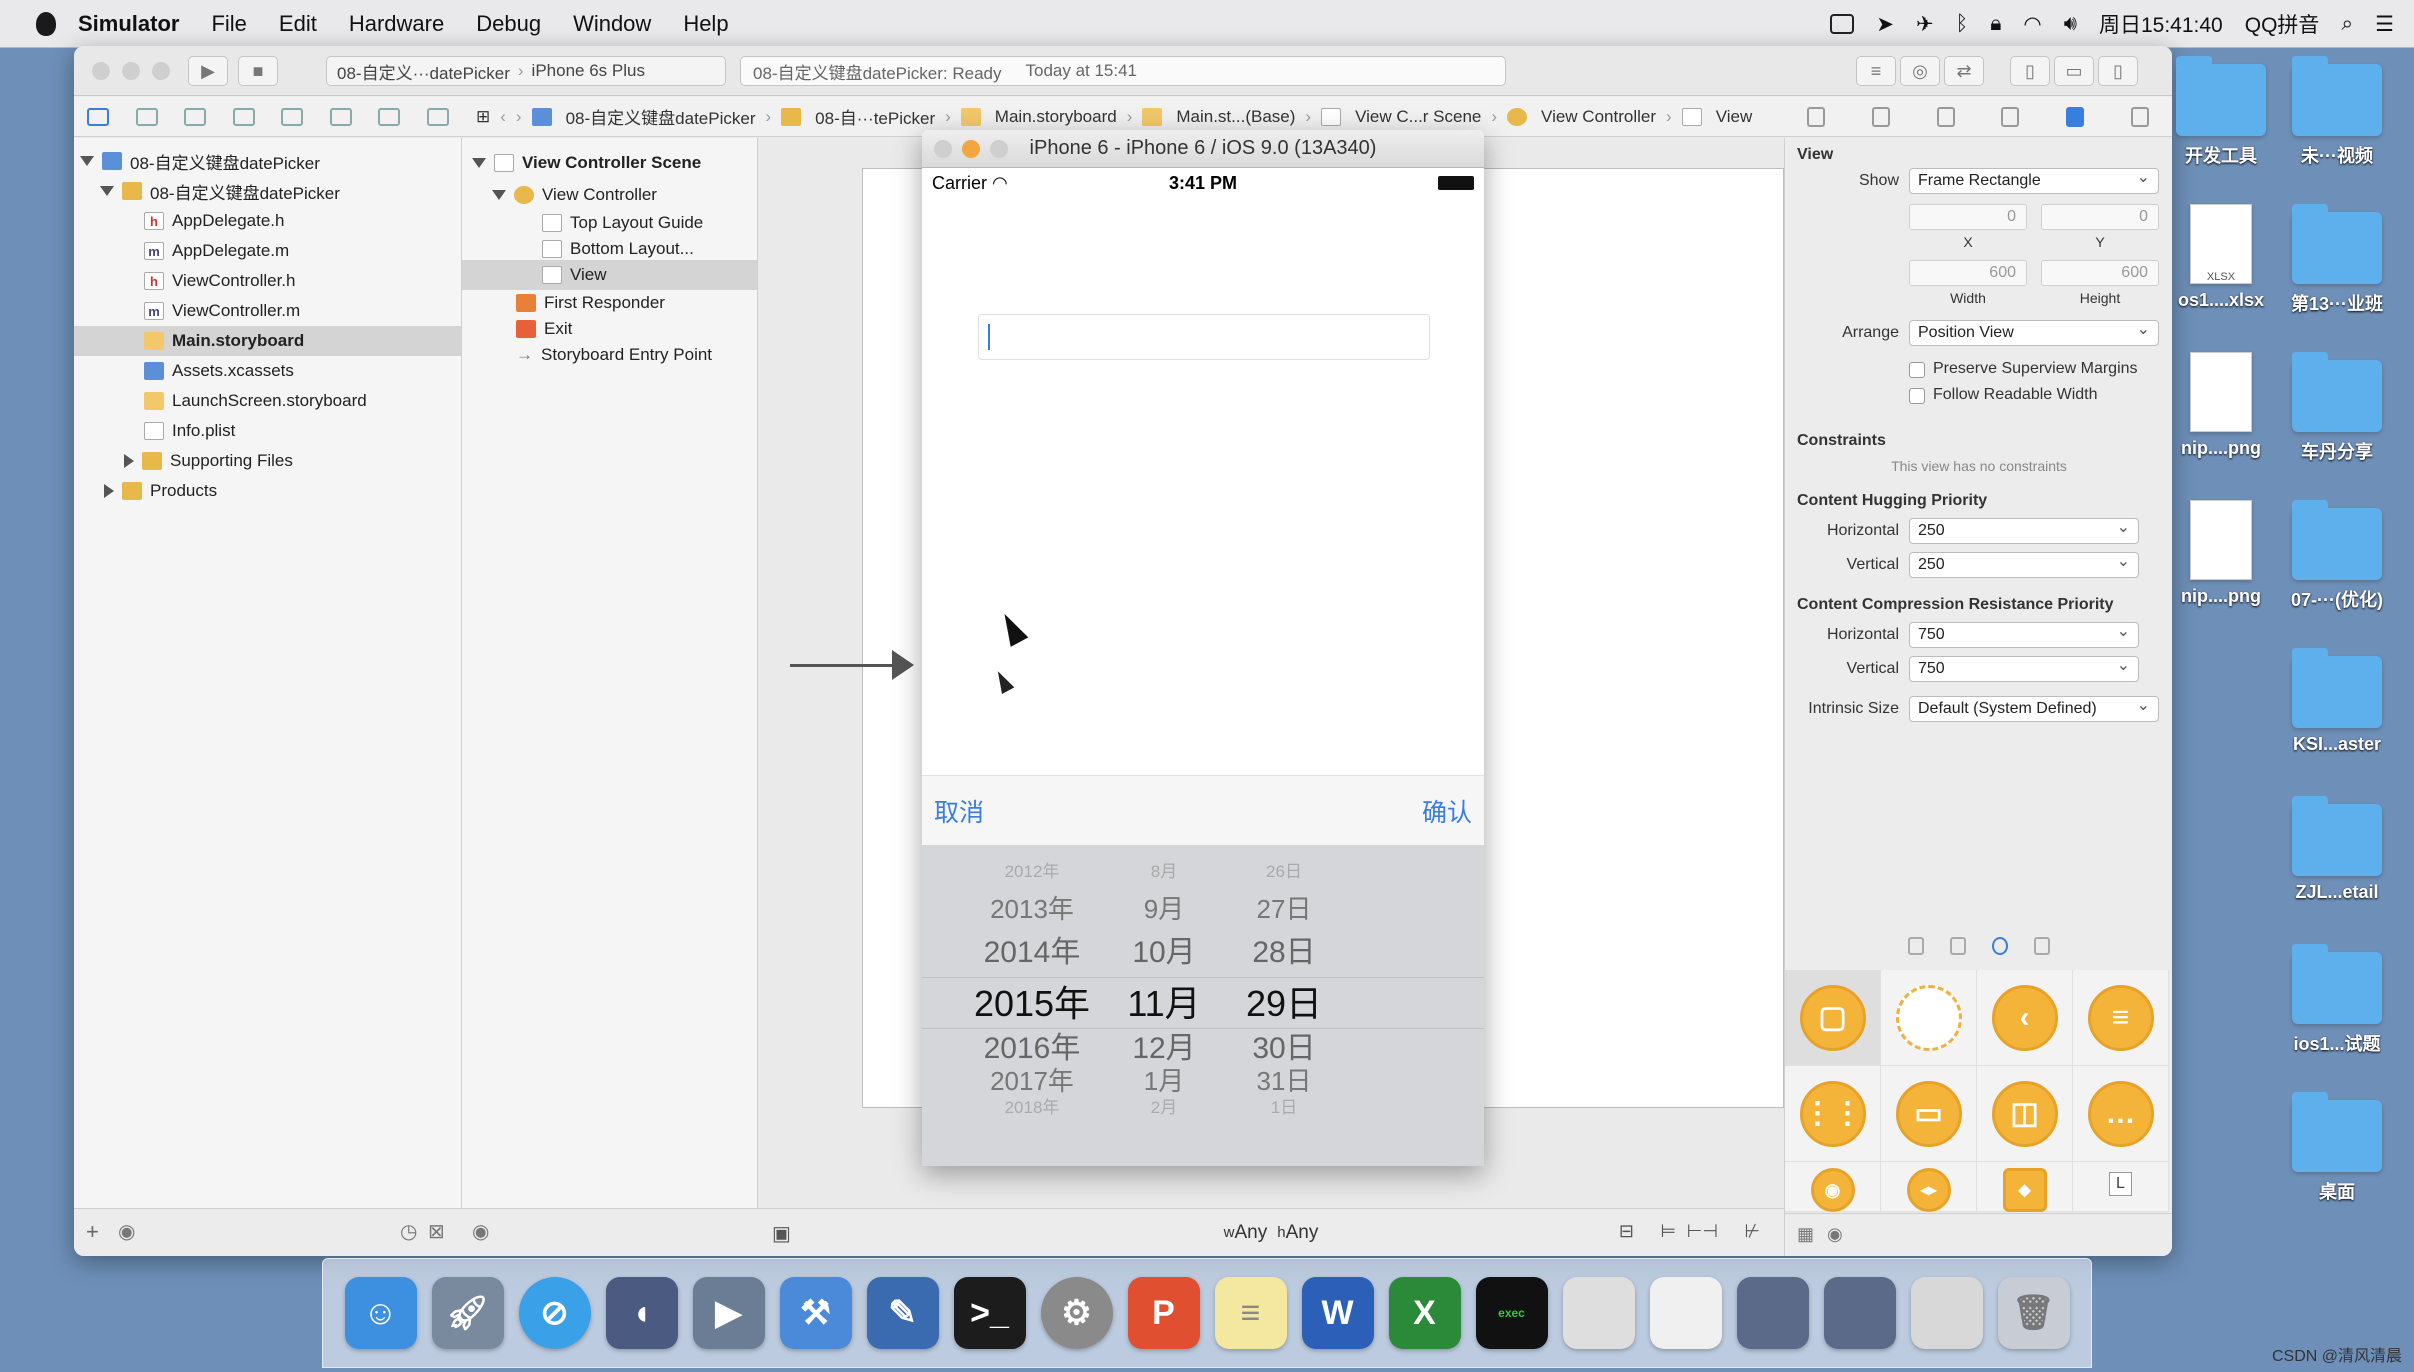  What do you see at coordinates (2010, 116) in the screenshot?
I see `attributes-inspector-tab-icon` at bounding box center [2010, 116].